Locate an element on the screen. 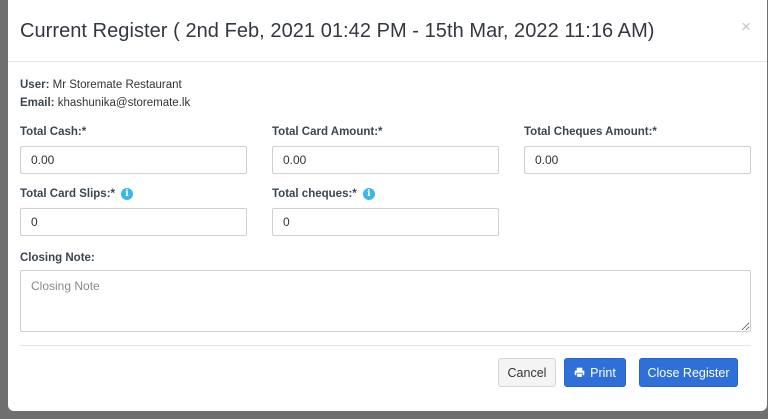  total-card-slips-label: Total Card Slips:* is located at coordinates (67, 194).